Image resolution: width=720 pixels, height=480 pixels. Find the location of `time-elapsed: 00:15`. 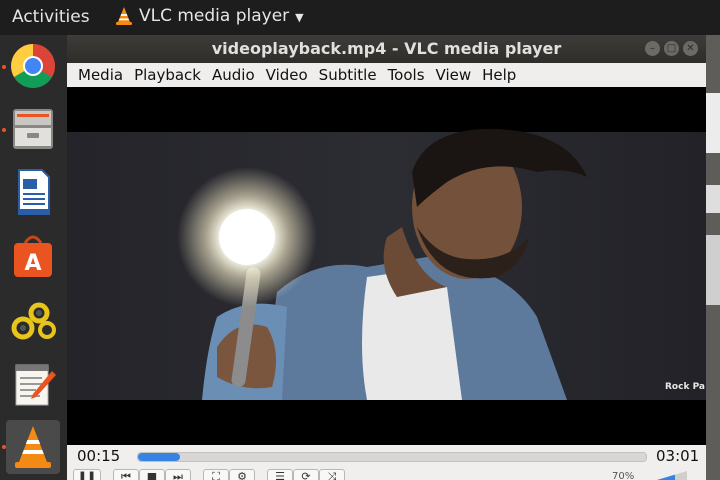

time-elapsed: 00:15 is located at coordinates (99, 456).